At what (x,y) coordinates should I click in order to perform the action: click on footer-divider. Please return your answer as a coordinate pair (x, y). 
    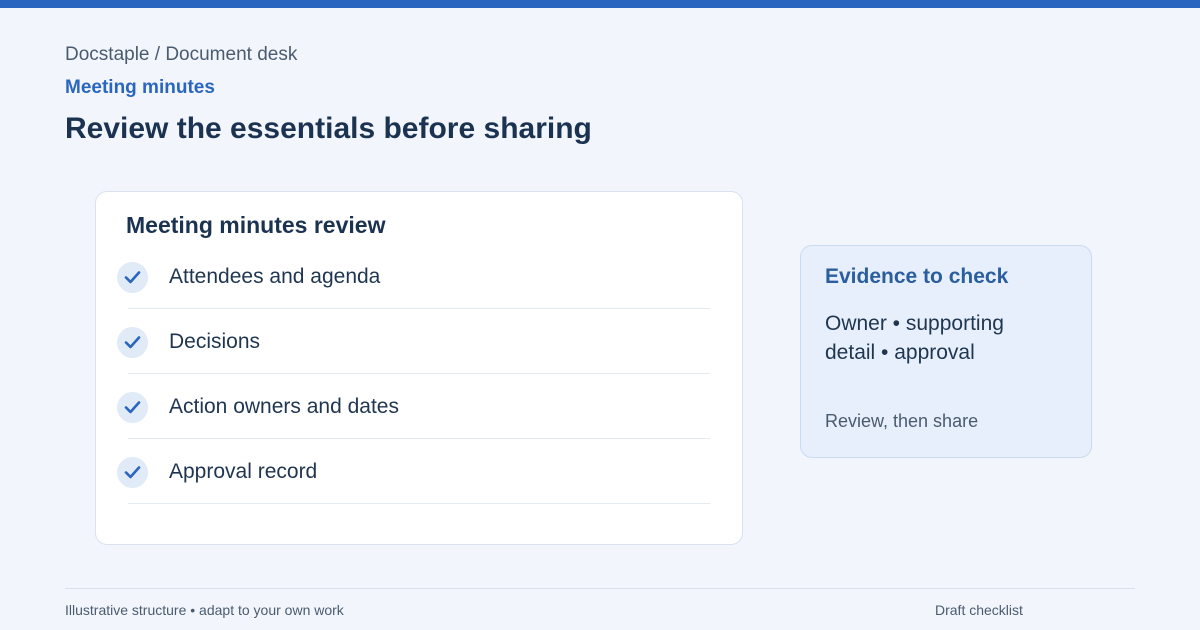
    Looking at the image, I should click on (600, 588).